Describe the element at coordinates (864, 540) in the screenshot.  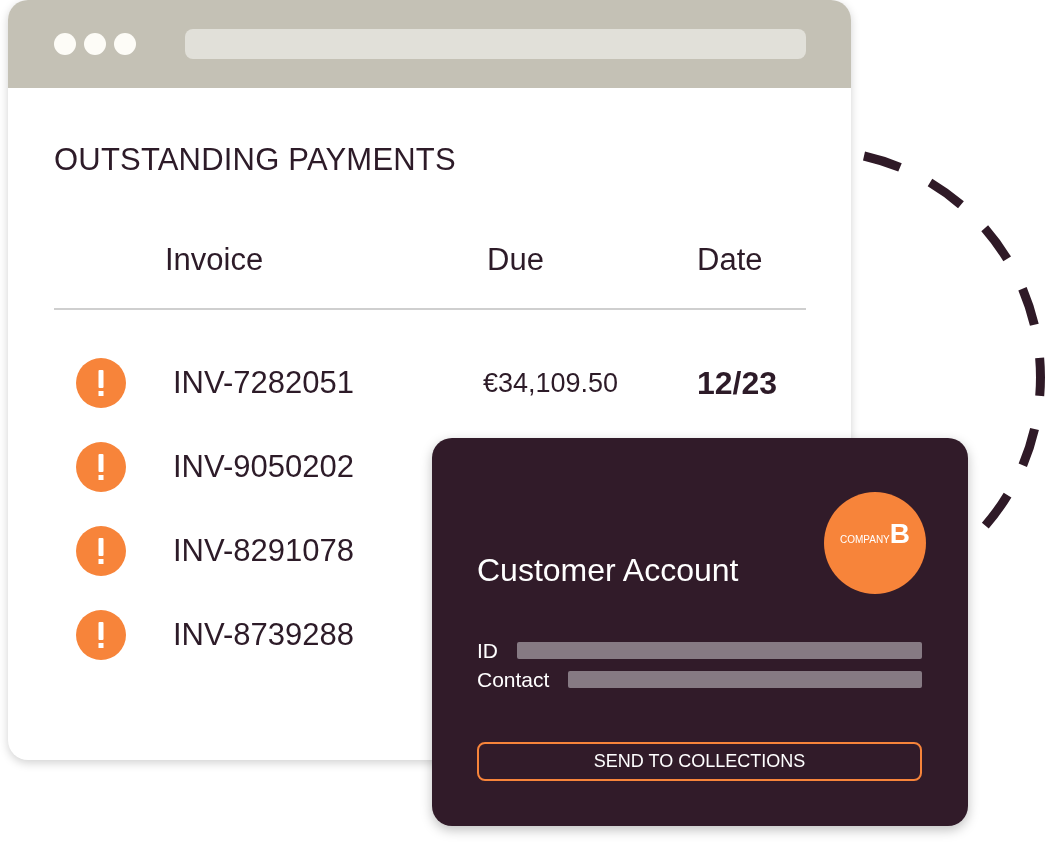
I see `logo-word: COMPANY` at that location.